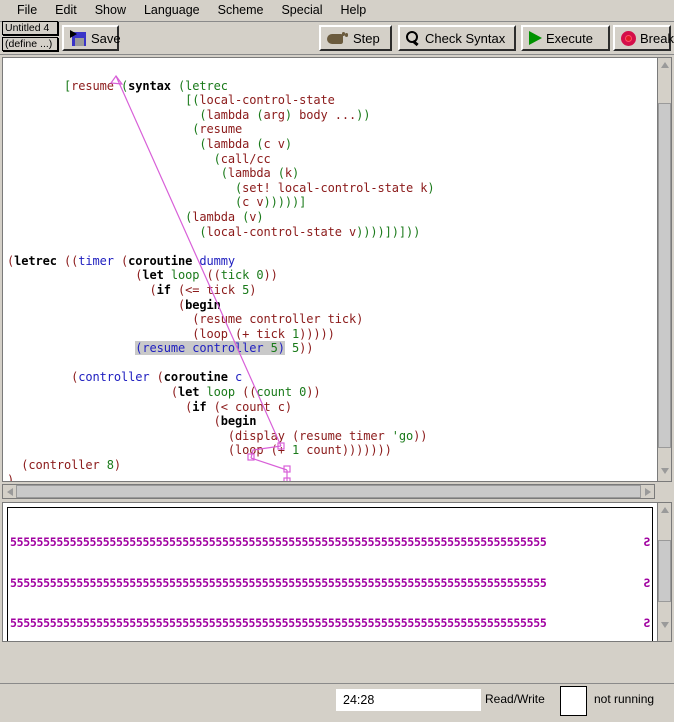 This screenshot has height=722, width=674. What do you see at coordinates (30, 44) in the screenshot?
I see `tab-definition-selector: (define ...)` at bounding box center [30, 44].